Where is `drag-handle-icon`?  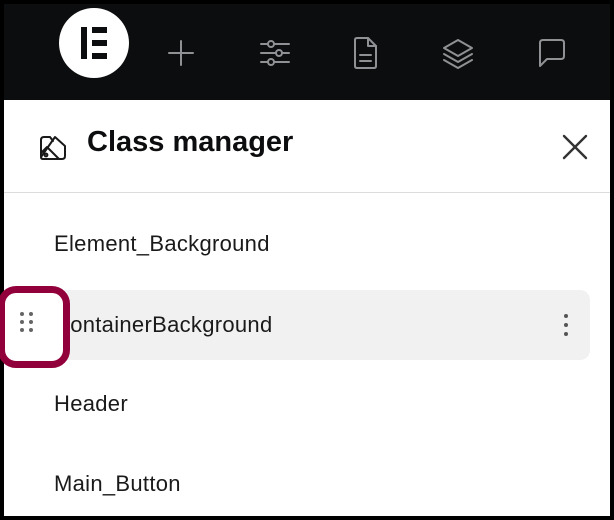
drag-handle-icon is located at coordinates (35, 327).